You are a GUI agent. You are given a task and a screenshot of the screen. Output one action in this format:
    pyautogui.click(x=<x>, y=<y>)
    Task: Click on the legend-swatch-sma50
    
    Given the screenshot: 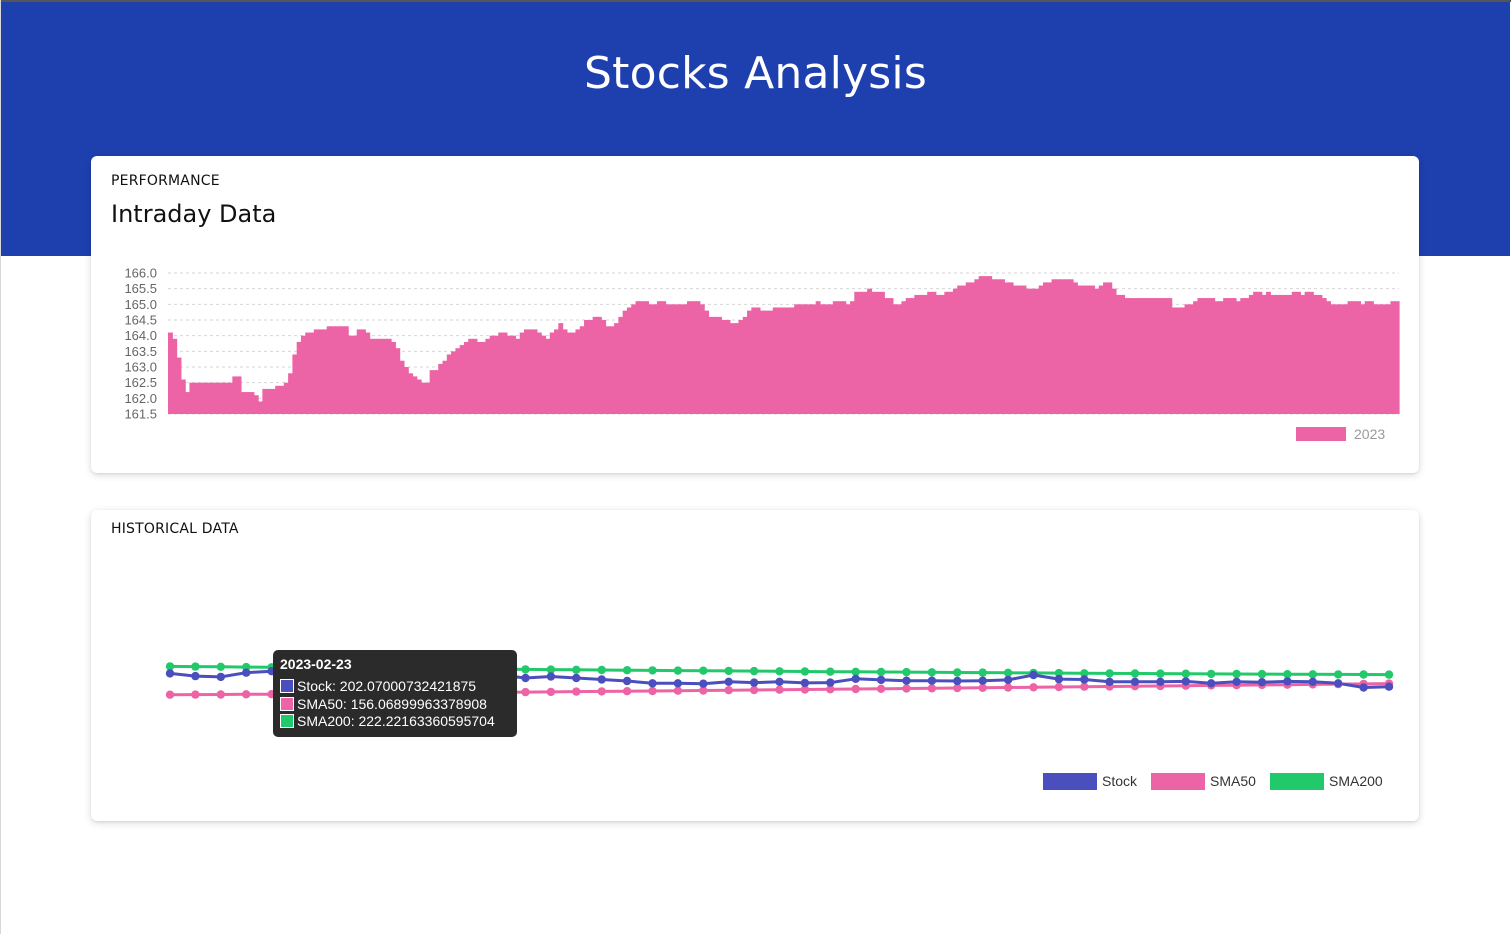 What is the action you would take?
    pyautogui.click(x=1178, y=781)
    